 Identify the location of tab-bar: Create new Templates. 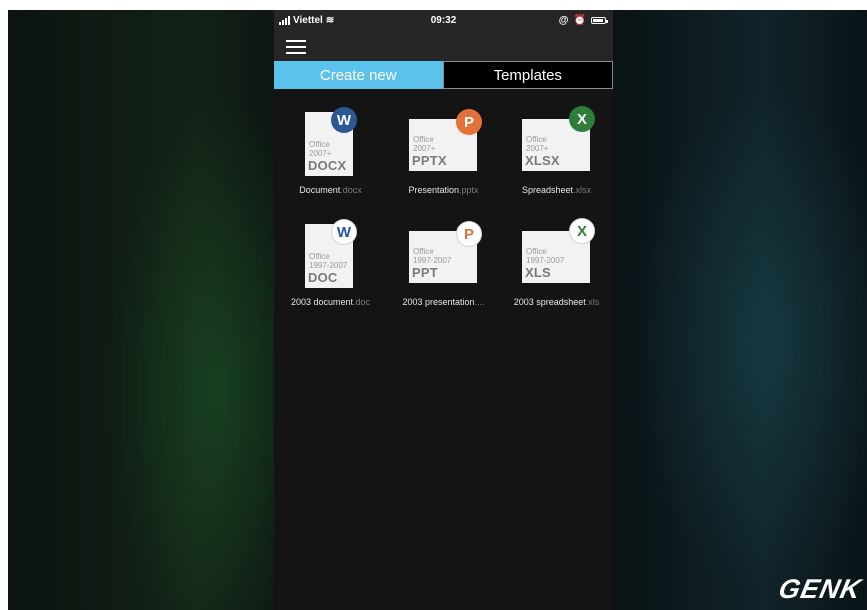
(443, 75).